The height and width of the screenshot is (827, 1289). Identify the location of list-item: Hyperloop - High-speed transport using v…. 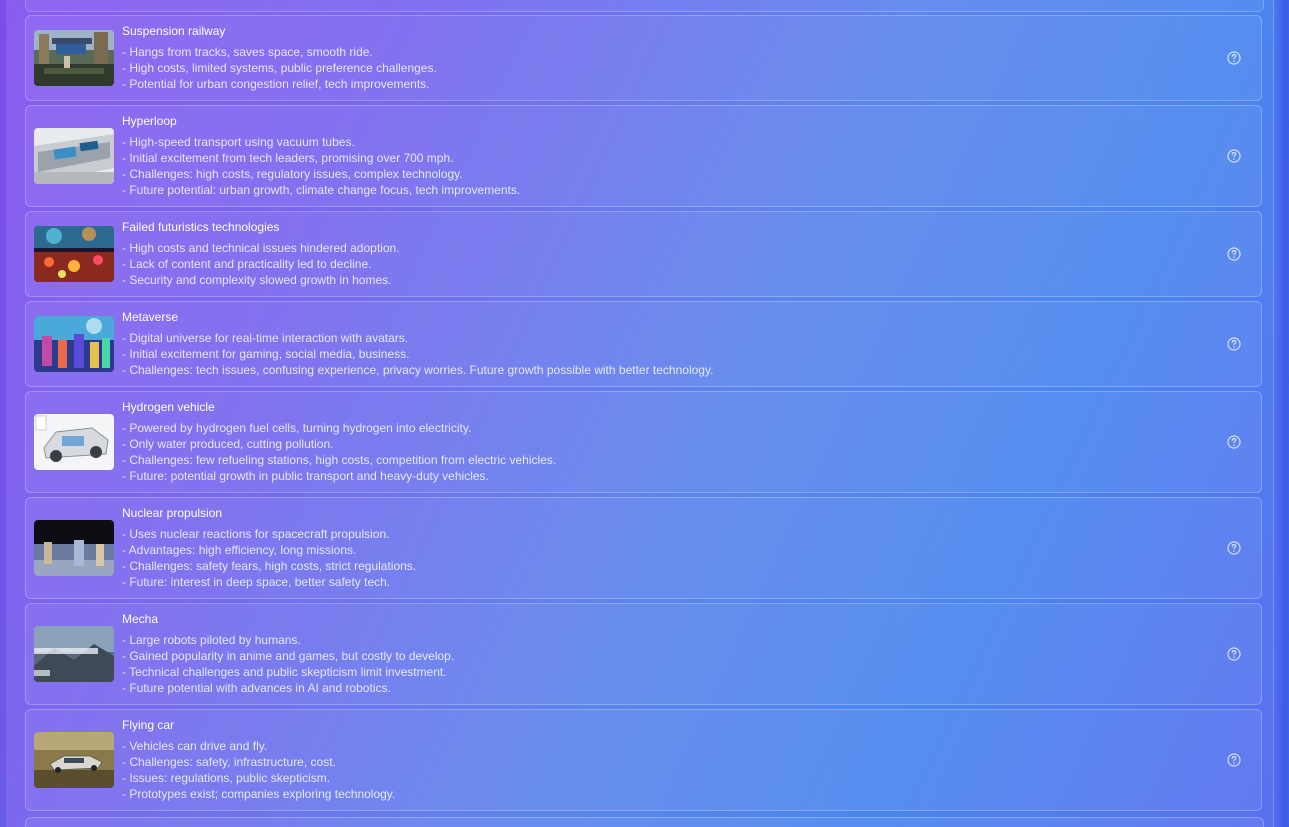
(643, 156).